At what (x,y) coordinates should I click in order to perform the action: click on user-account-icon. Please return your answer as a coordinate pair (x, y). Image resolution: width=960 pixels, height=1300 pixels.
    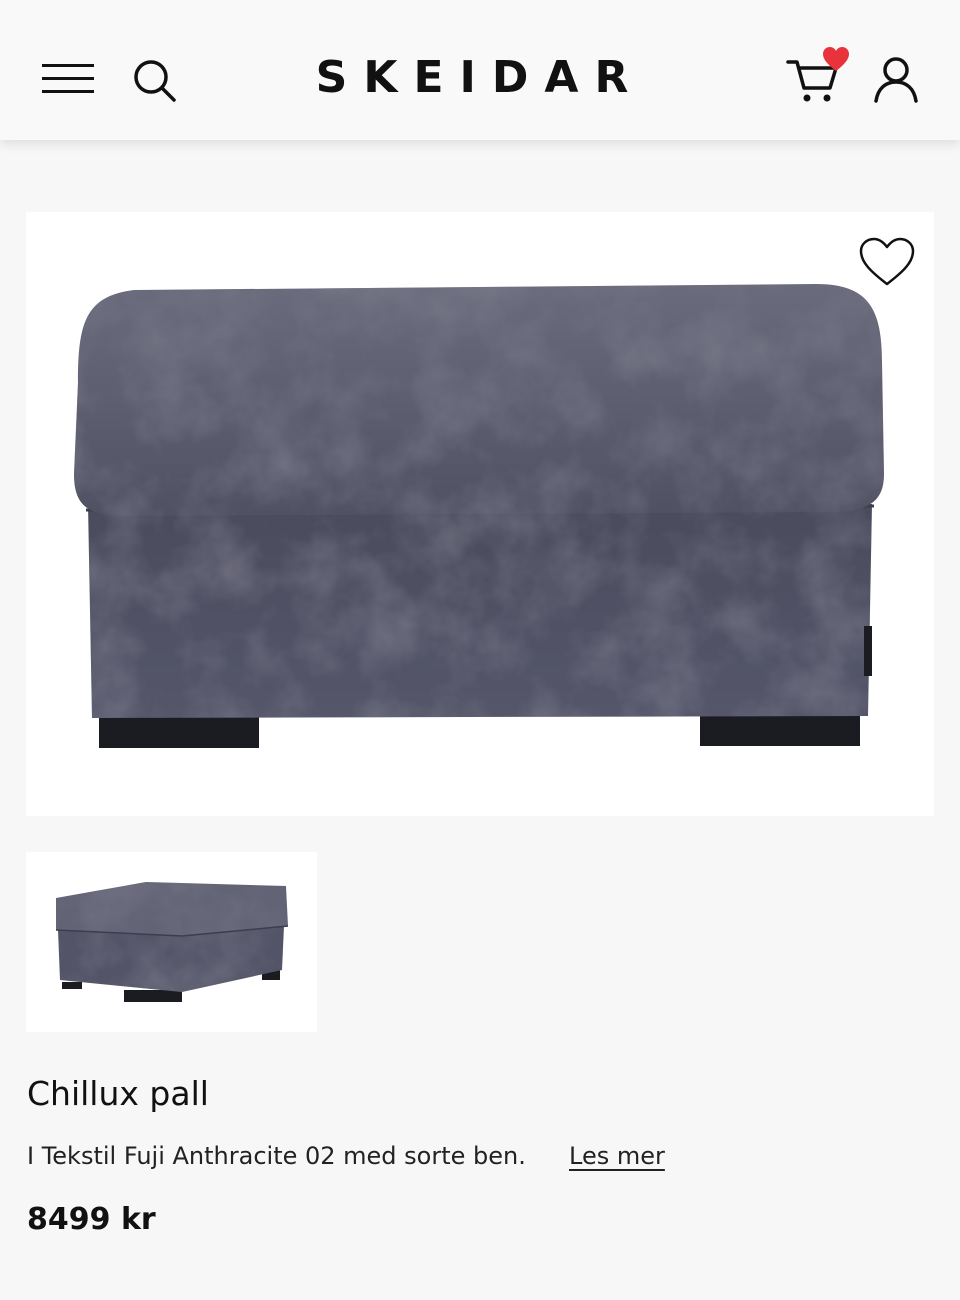
    Looking at the image, I should click on (896, 80).